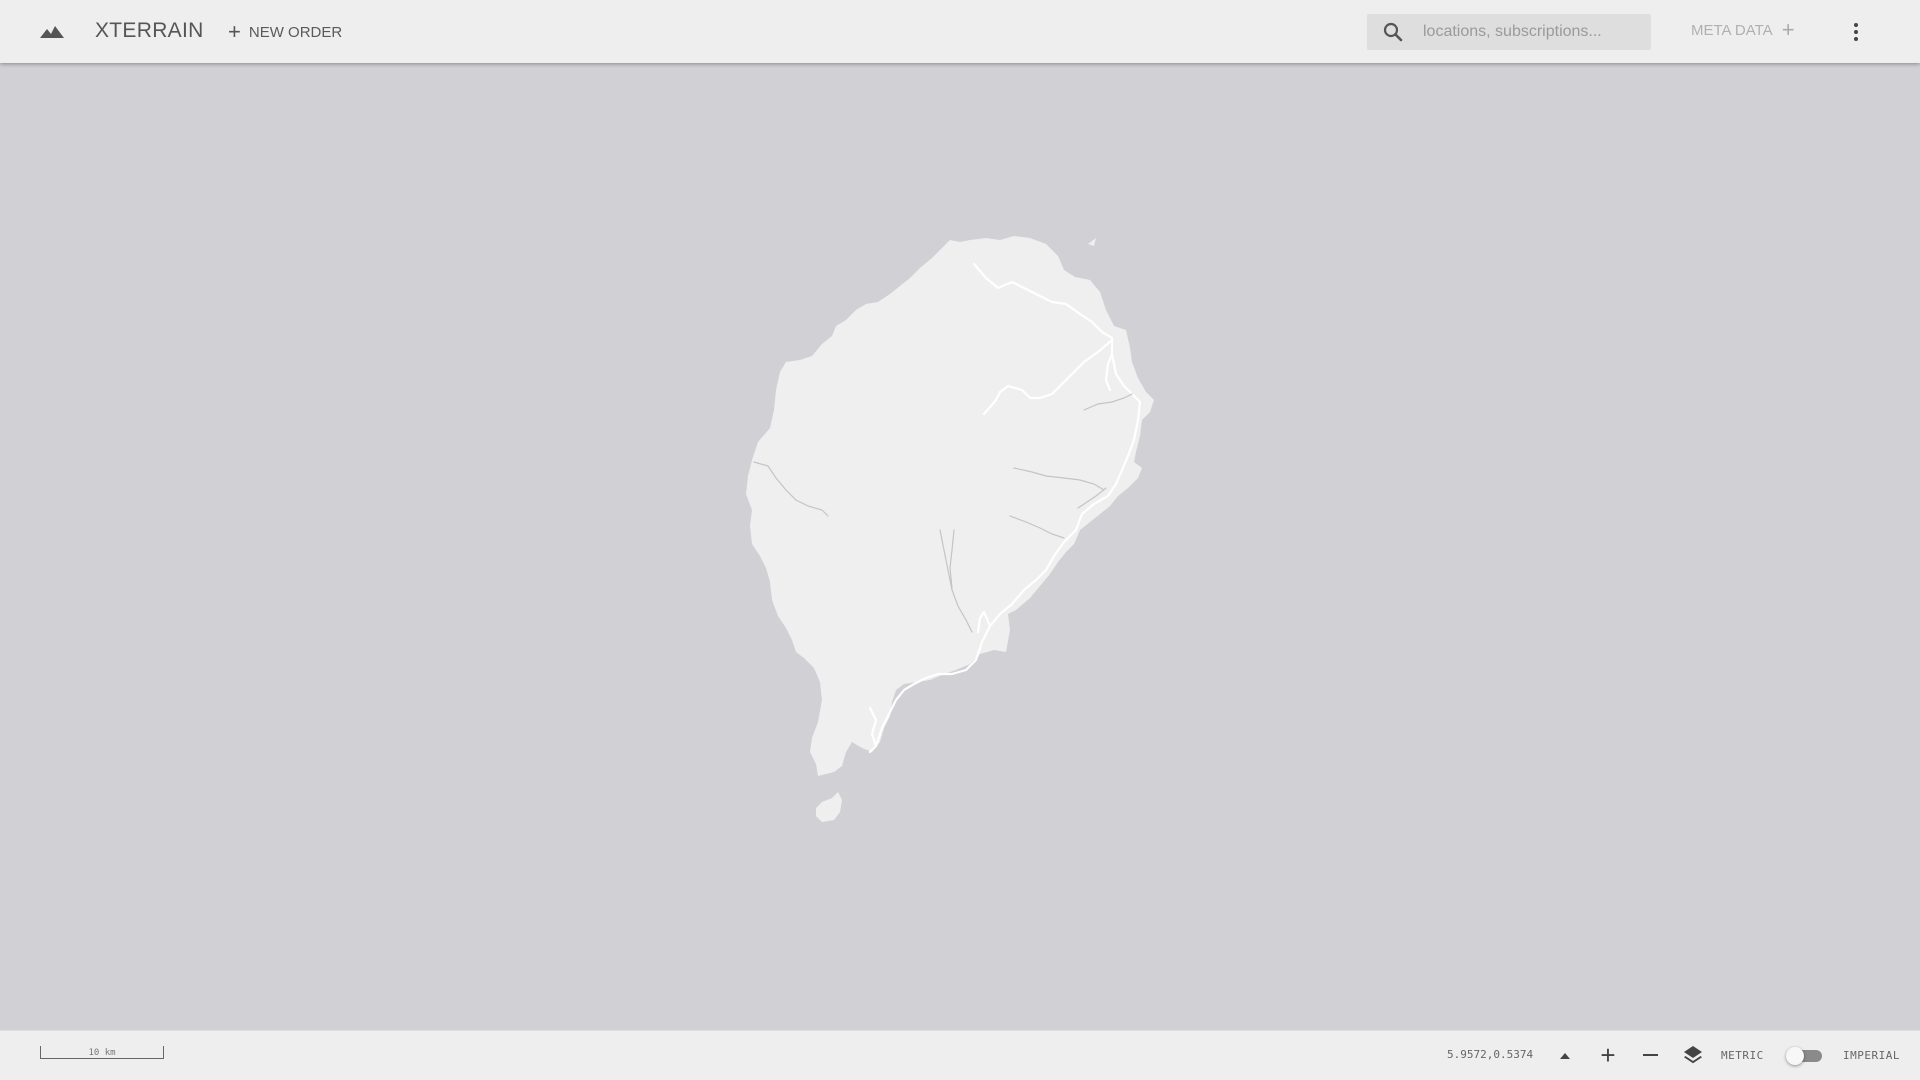 This screenshot has width=1920, height=1080. What do you see at coordinates (1608, 1055) in the screenshot?
I see `zoom-in-button: +` at bounding box center [1608, 1055].